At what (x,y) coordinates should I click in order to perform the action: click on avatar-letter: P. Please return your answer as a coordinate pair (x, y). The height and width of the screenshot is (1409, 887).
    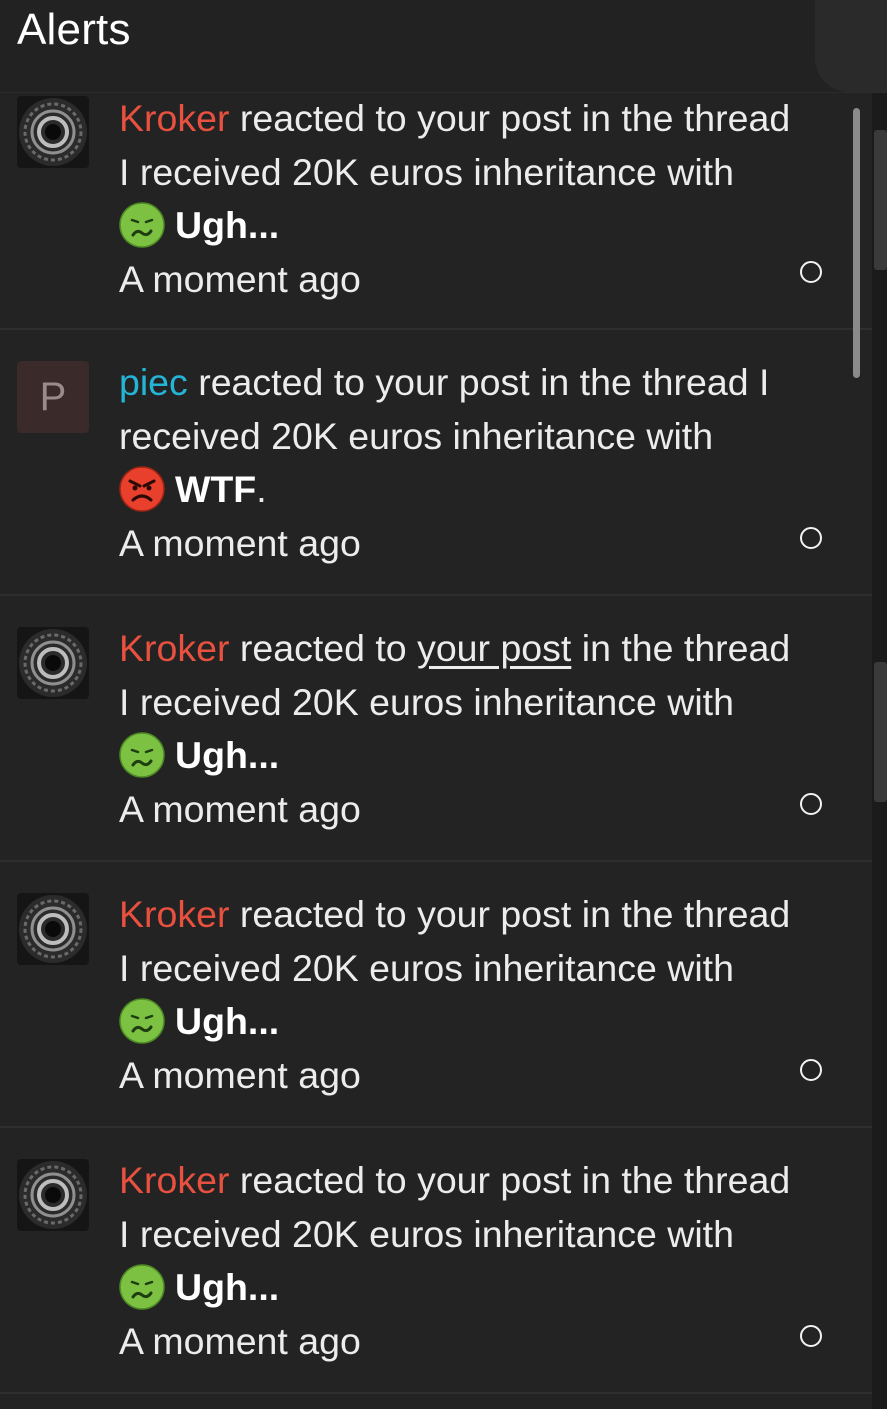
    Looking at the image, I should click on (53, 397).